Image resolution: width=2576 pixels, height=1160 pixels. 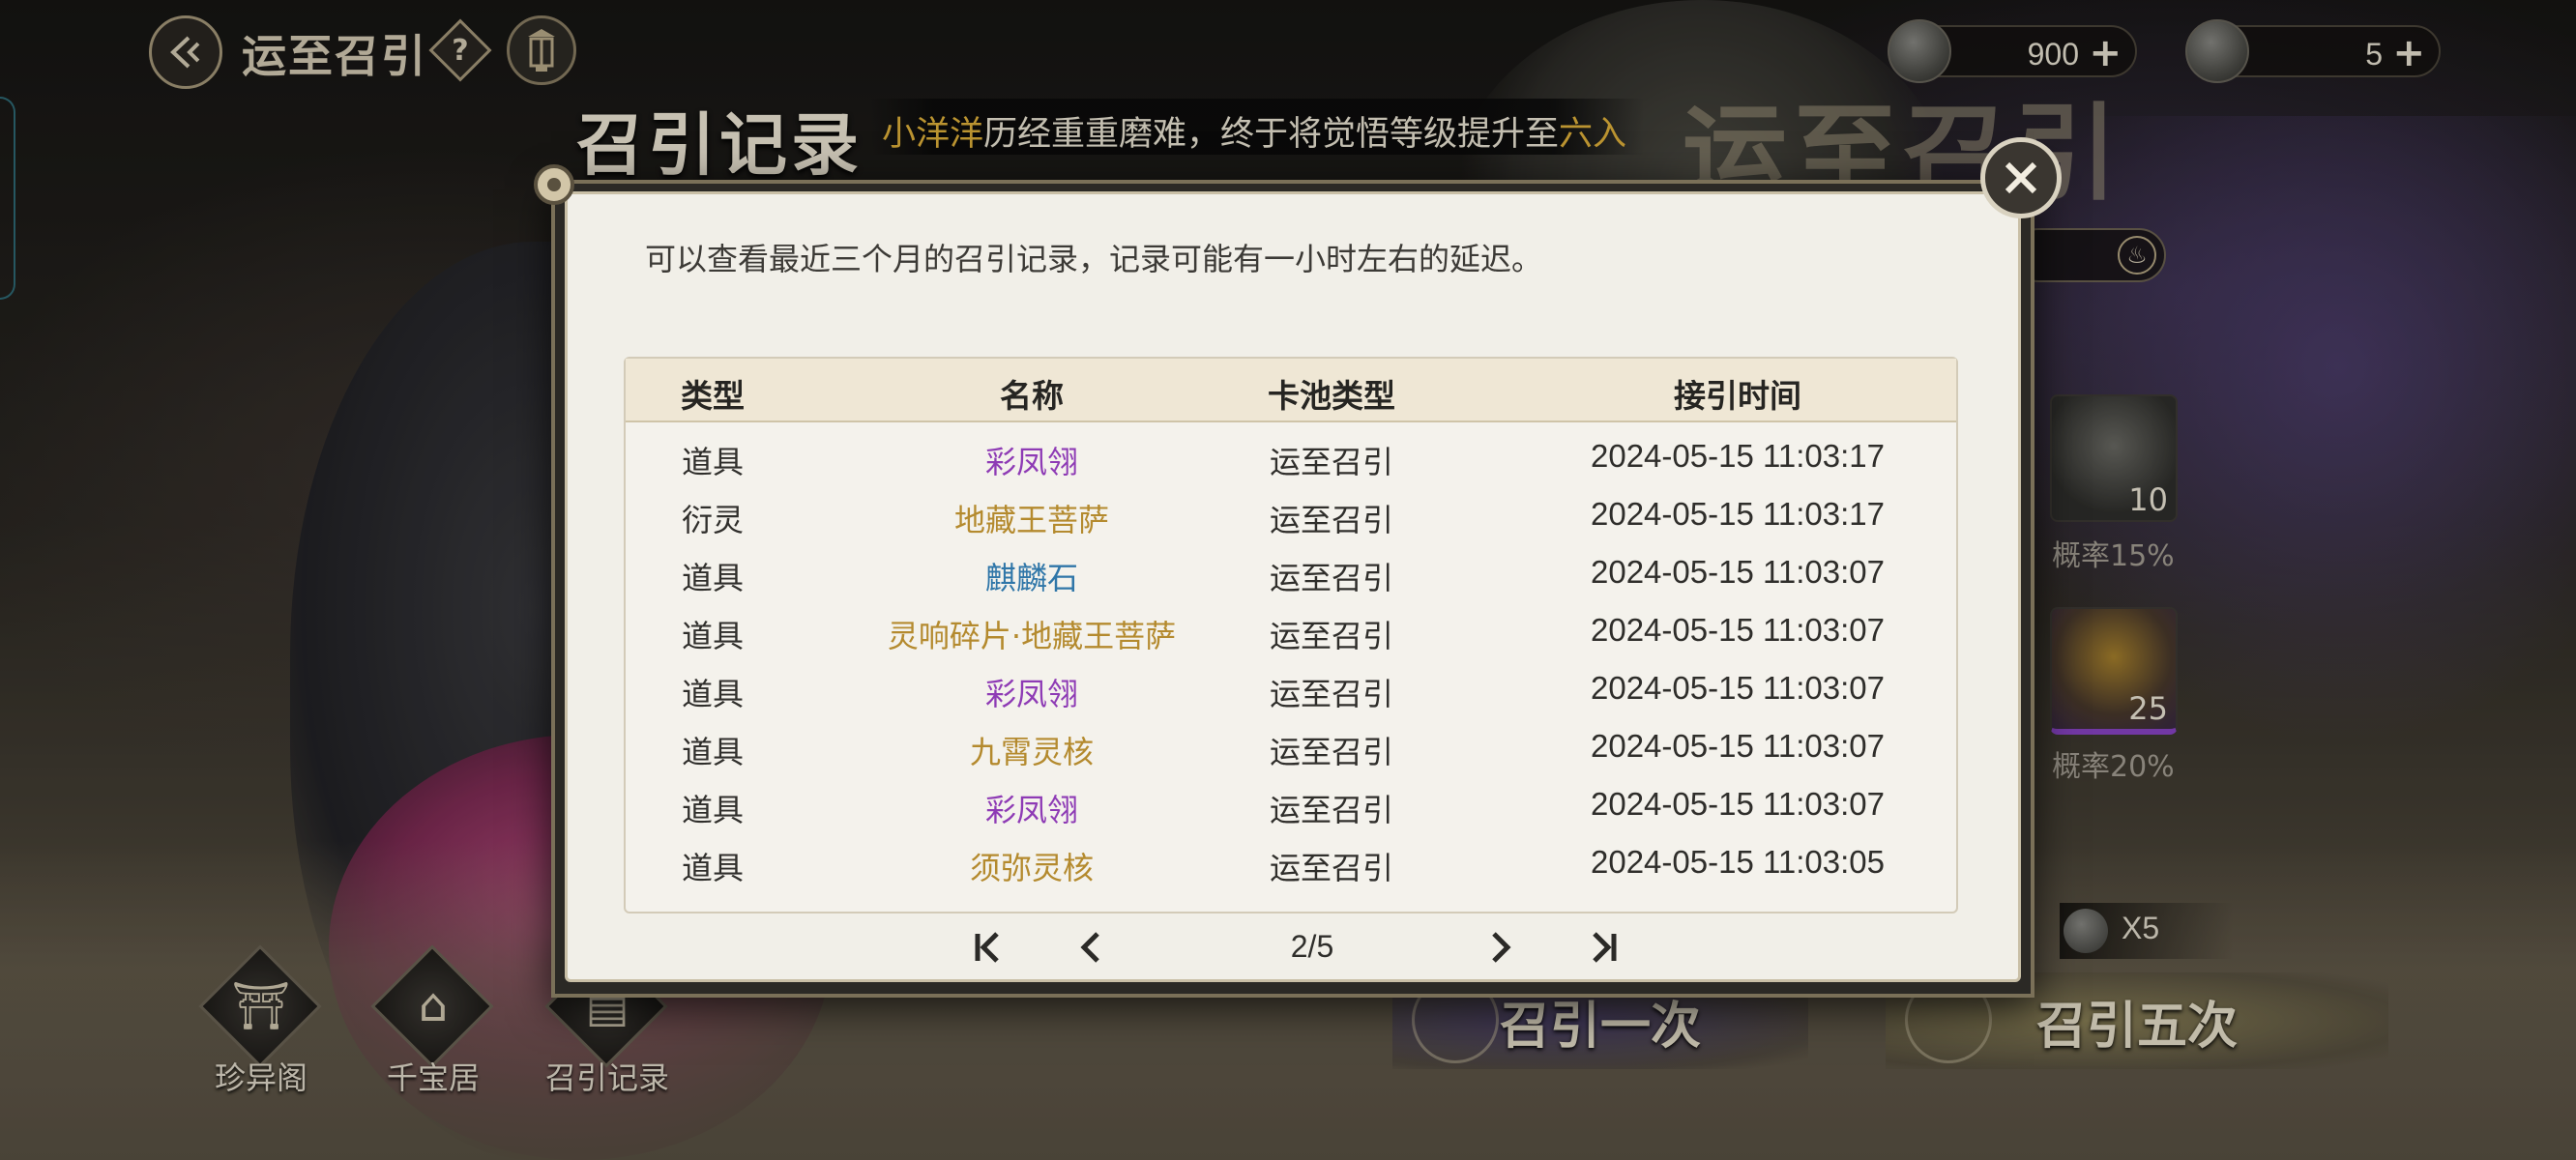 I want to click on table-row: 道具 彩凤翎 运至召引 2024-05-15 11:03:17, so click(x=1291, y=457).